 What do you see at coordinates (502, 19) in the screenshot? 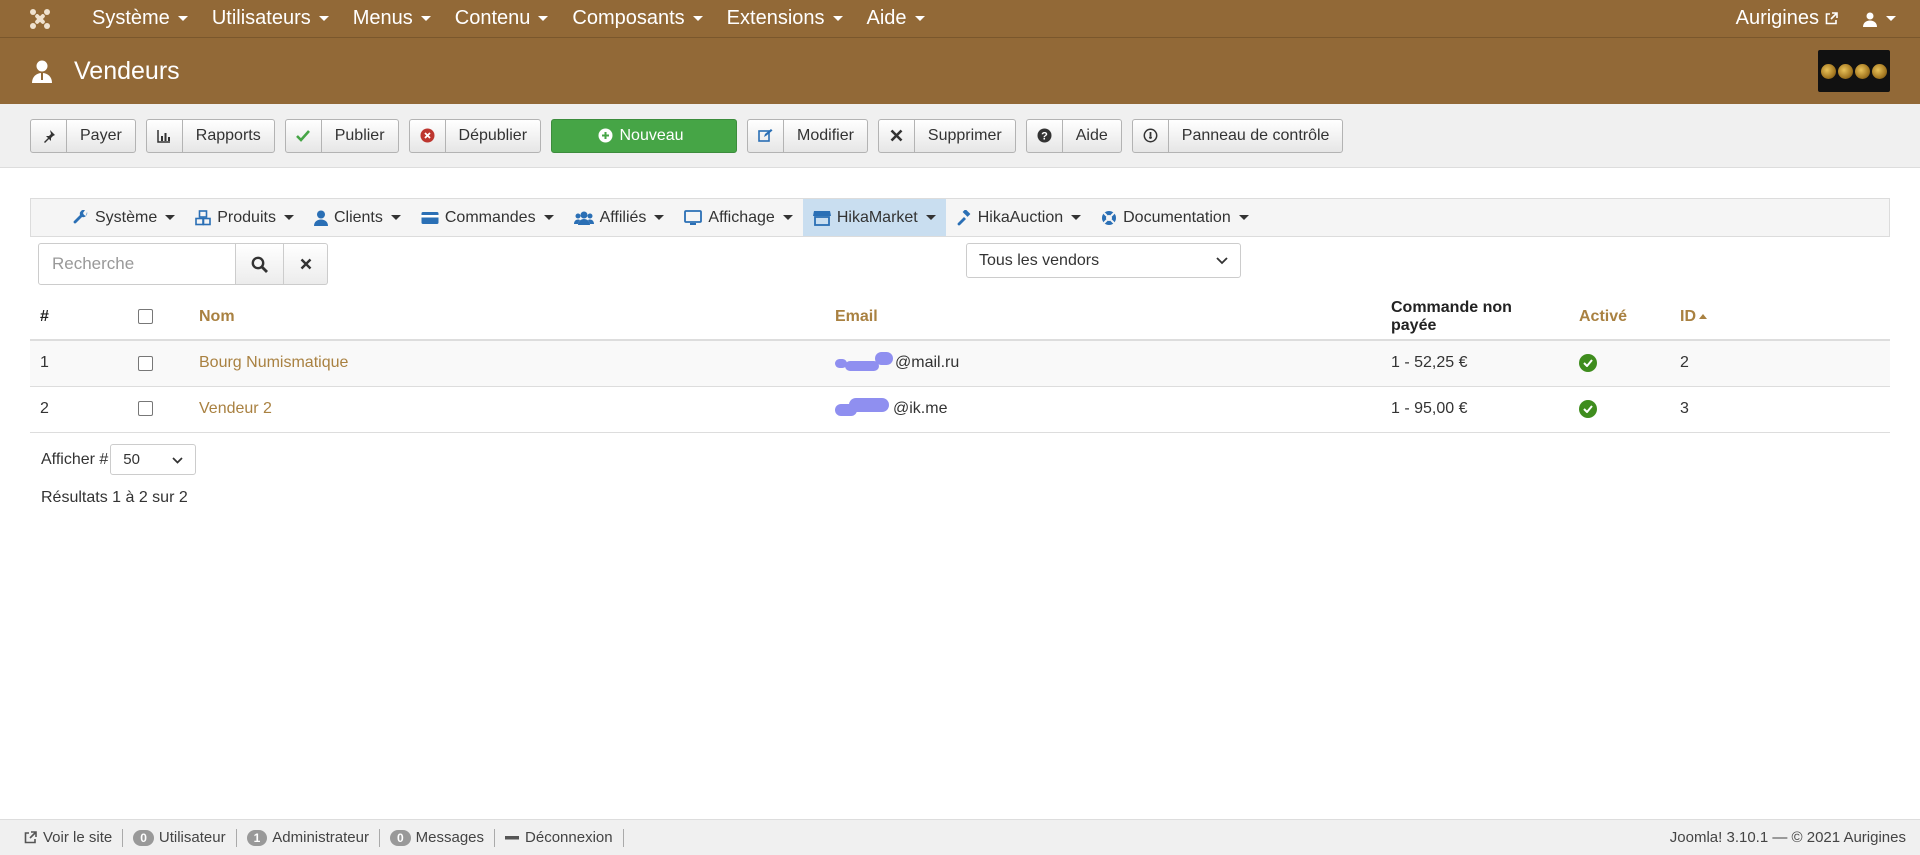
I see `menu-content: Contenu` at bounding box center [502, 19].